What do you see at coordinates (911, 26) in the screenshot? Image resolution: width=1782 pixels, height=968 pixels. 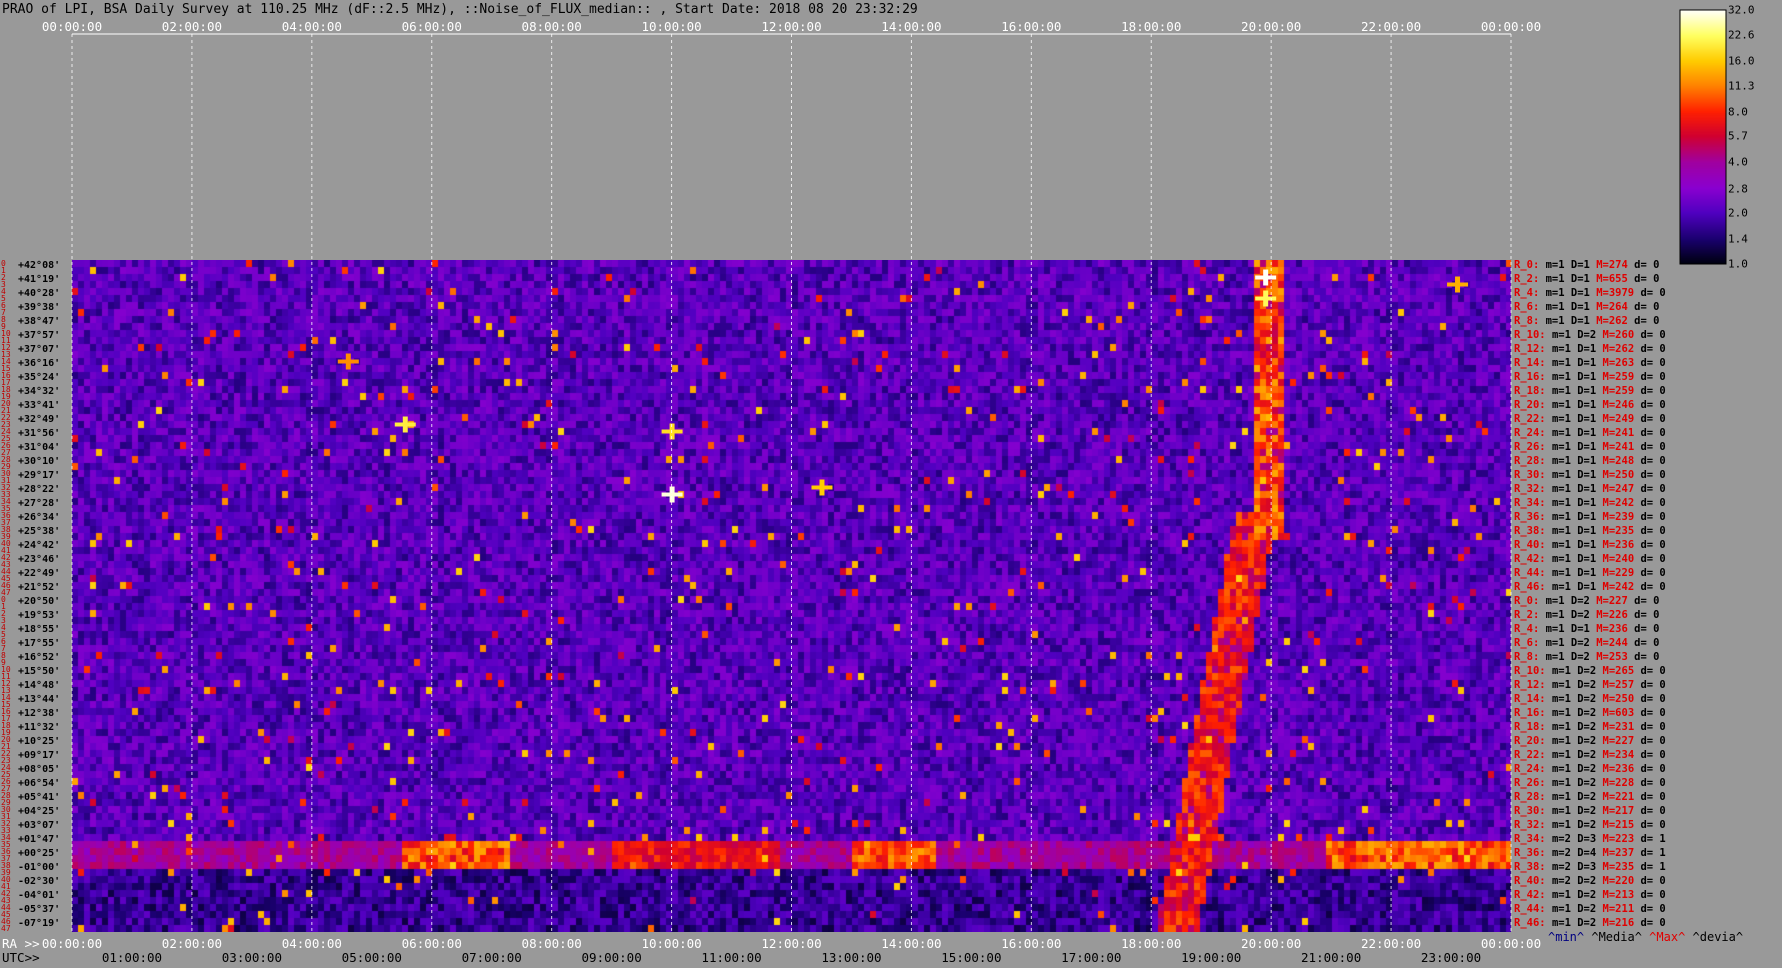 I see `top-tick-label: 14:00:00` at bounding box center [911, 26].